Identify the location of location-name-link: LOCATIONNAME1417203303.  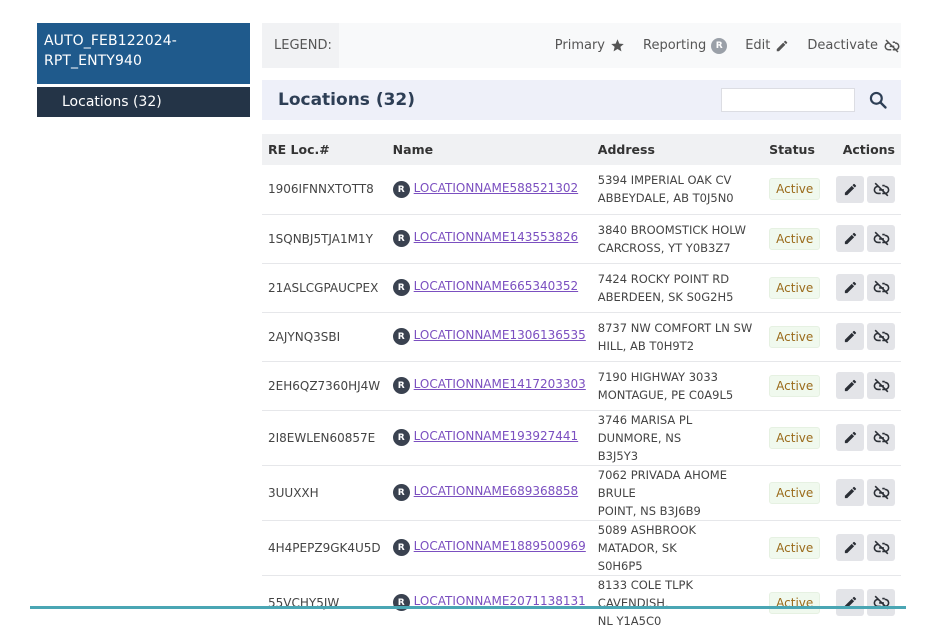
(500, 384).